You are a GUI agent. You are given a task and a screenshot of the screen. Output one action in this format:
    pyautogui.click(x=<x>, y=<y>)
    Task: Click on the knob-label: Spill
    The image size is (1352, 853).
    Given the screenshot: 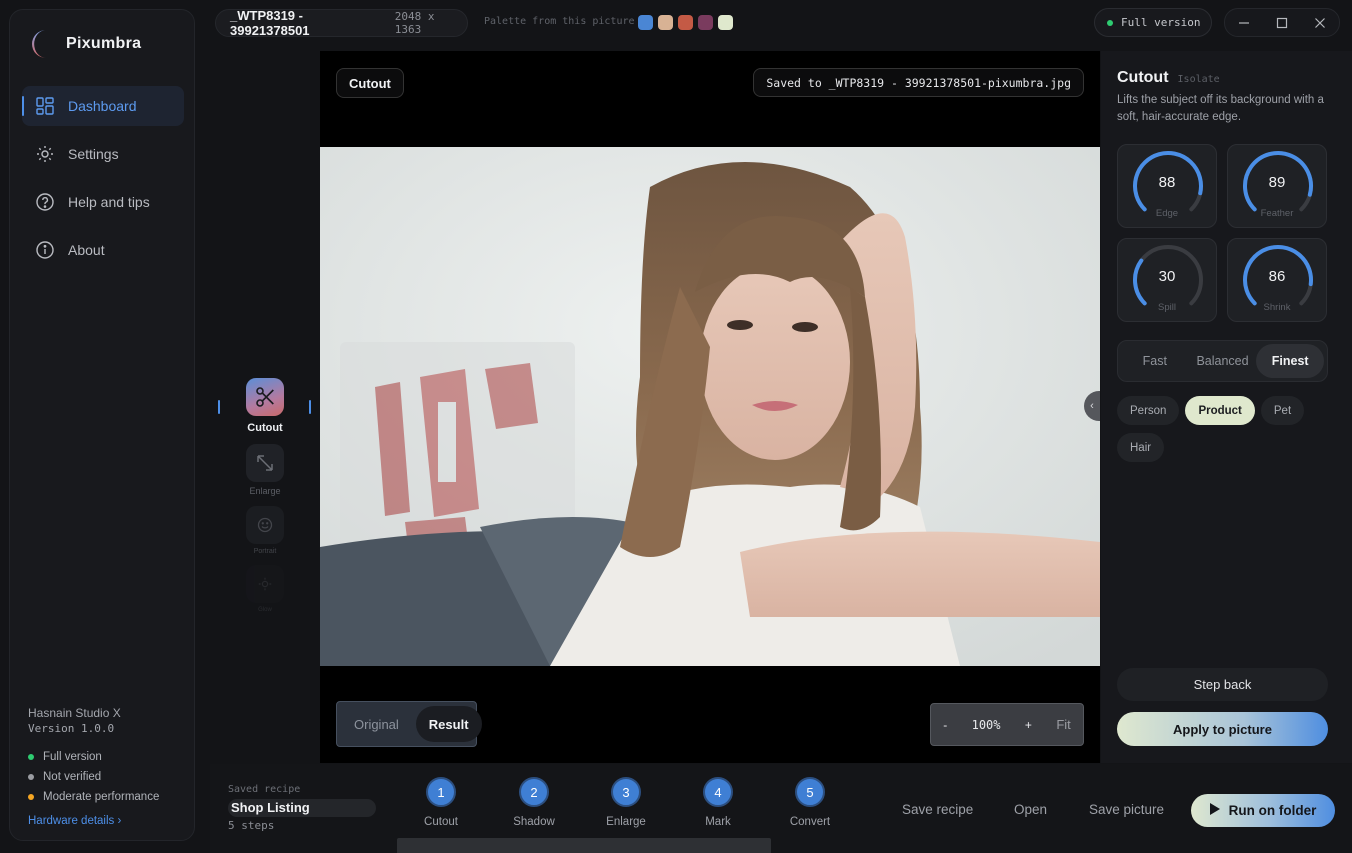 What is the action you would take?
    pyautogui.click(x=1167, y=307)
    